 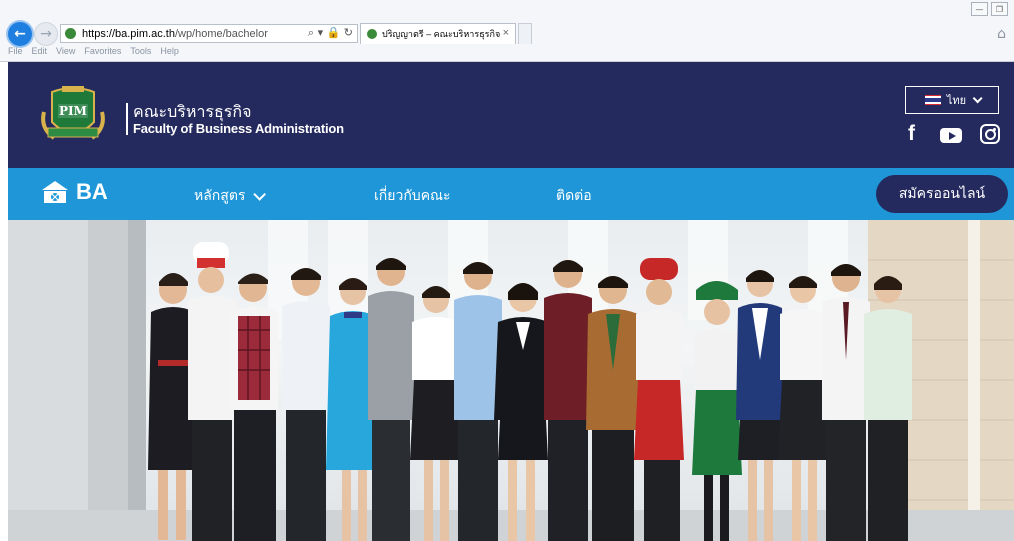 I want to click on pim-logo: PIM, so click(x=73, y=115).